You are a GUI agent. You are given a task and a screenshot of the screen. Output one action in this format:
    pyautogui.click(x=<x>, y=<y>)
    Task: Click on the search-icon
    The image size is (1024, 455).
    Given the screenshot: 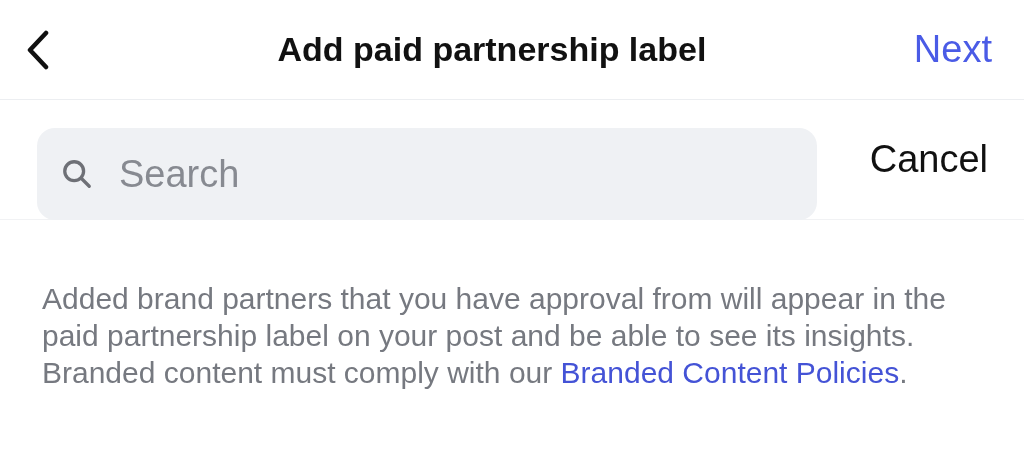 What is the action you would take?
    pyautogui.click(x=77, y=174)
    